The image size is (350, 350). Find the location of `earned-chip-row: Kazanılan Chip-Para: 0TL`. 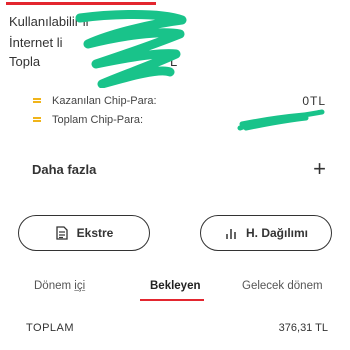

earned-chip-row: Kazanılan Chip-Para: 0TL is located at coordinates (179, 101).